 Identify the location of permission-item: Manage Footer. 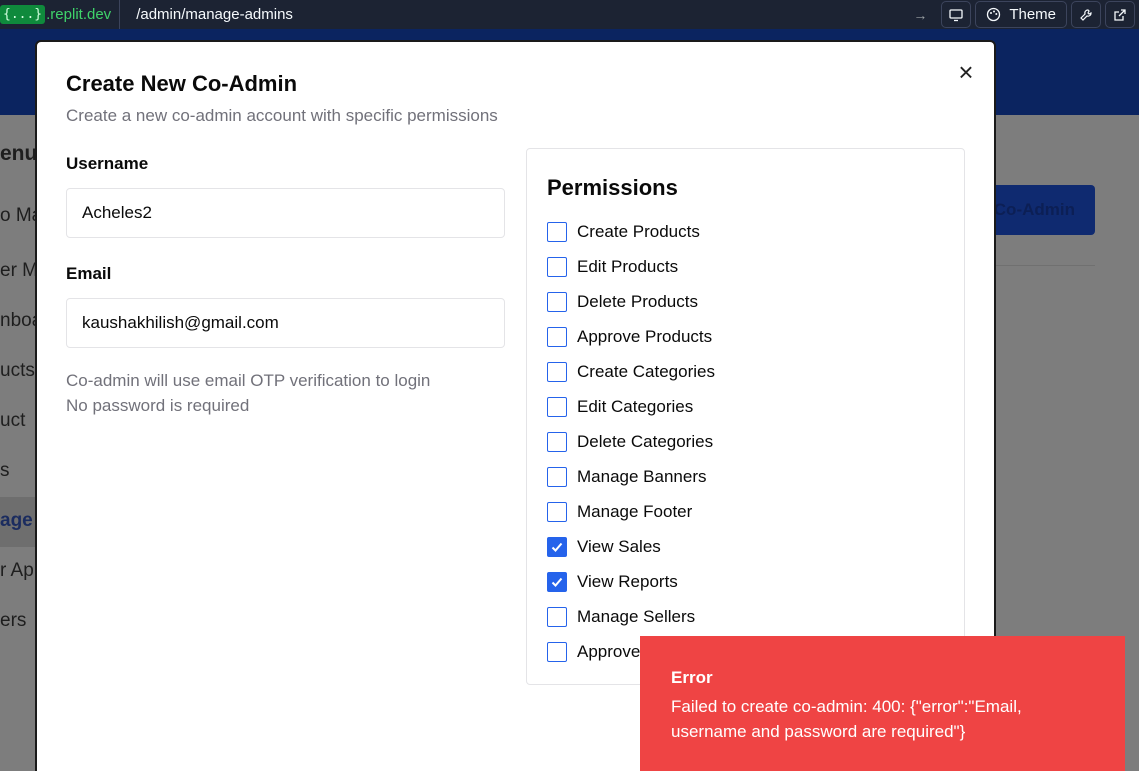
(619, 512).